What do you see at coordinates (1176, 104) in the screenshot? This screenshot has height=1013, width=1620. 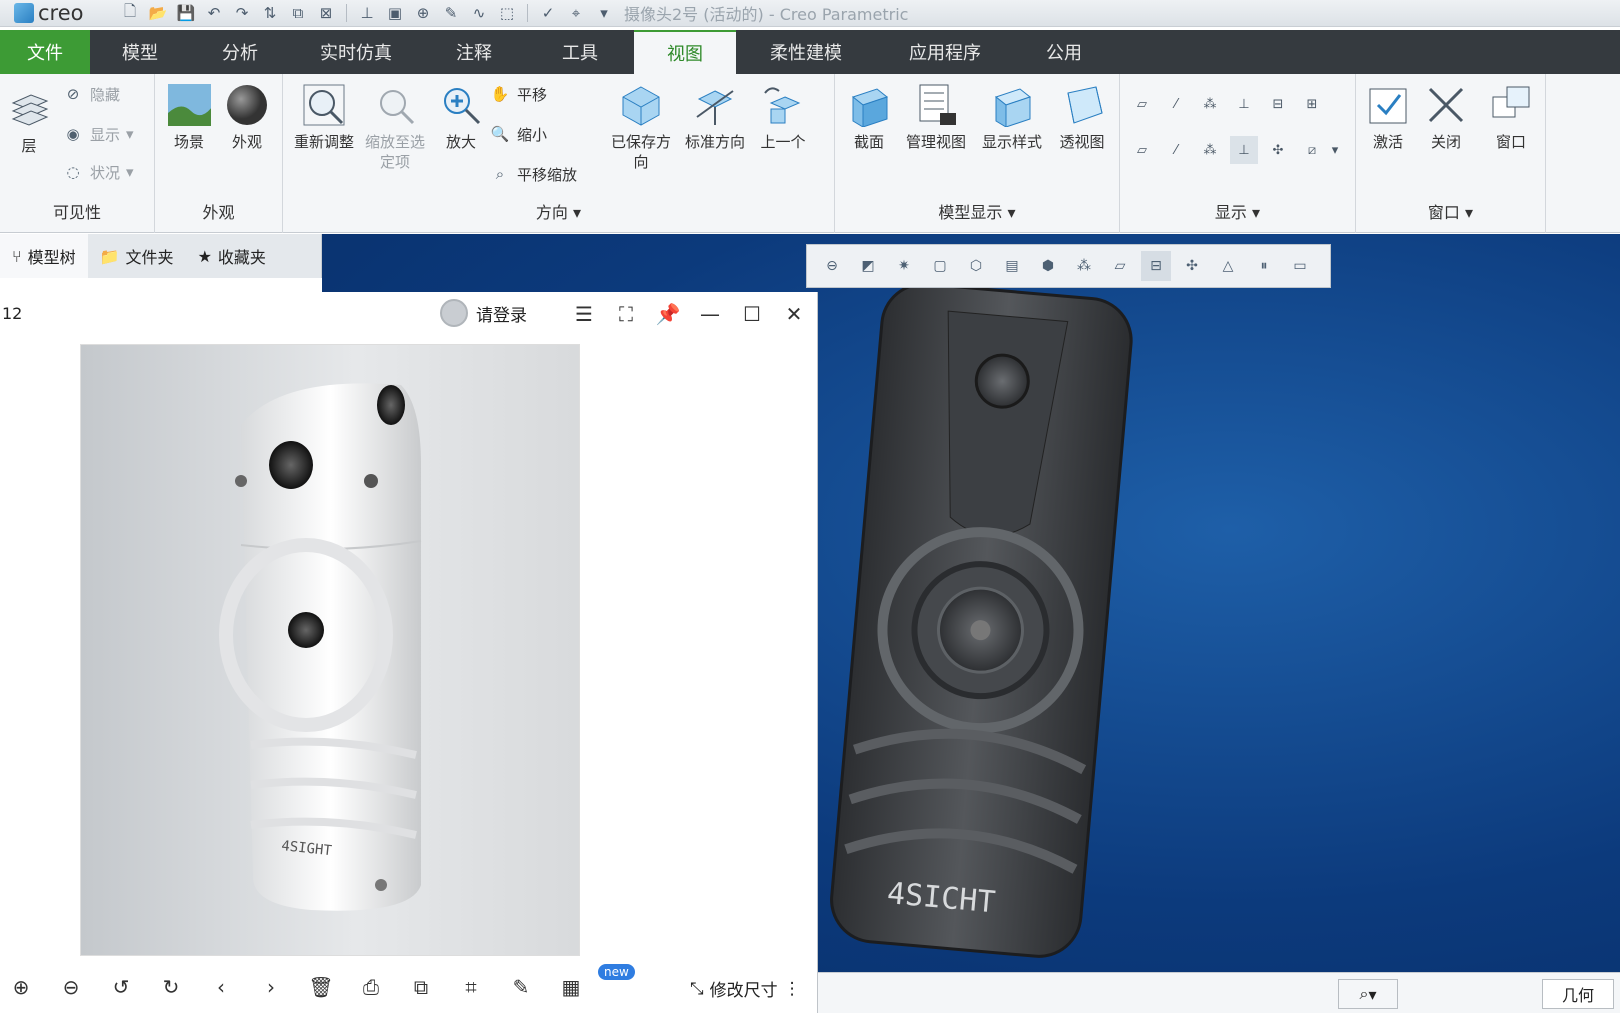 I see `axis-display-icon: ⁄` at bounding box center [1176, 104].